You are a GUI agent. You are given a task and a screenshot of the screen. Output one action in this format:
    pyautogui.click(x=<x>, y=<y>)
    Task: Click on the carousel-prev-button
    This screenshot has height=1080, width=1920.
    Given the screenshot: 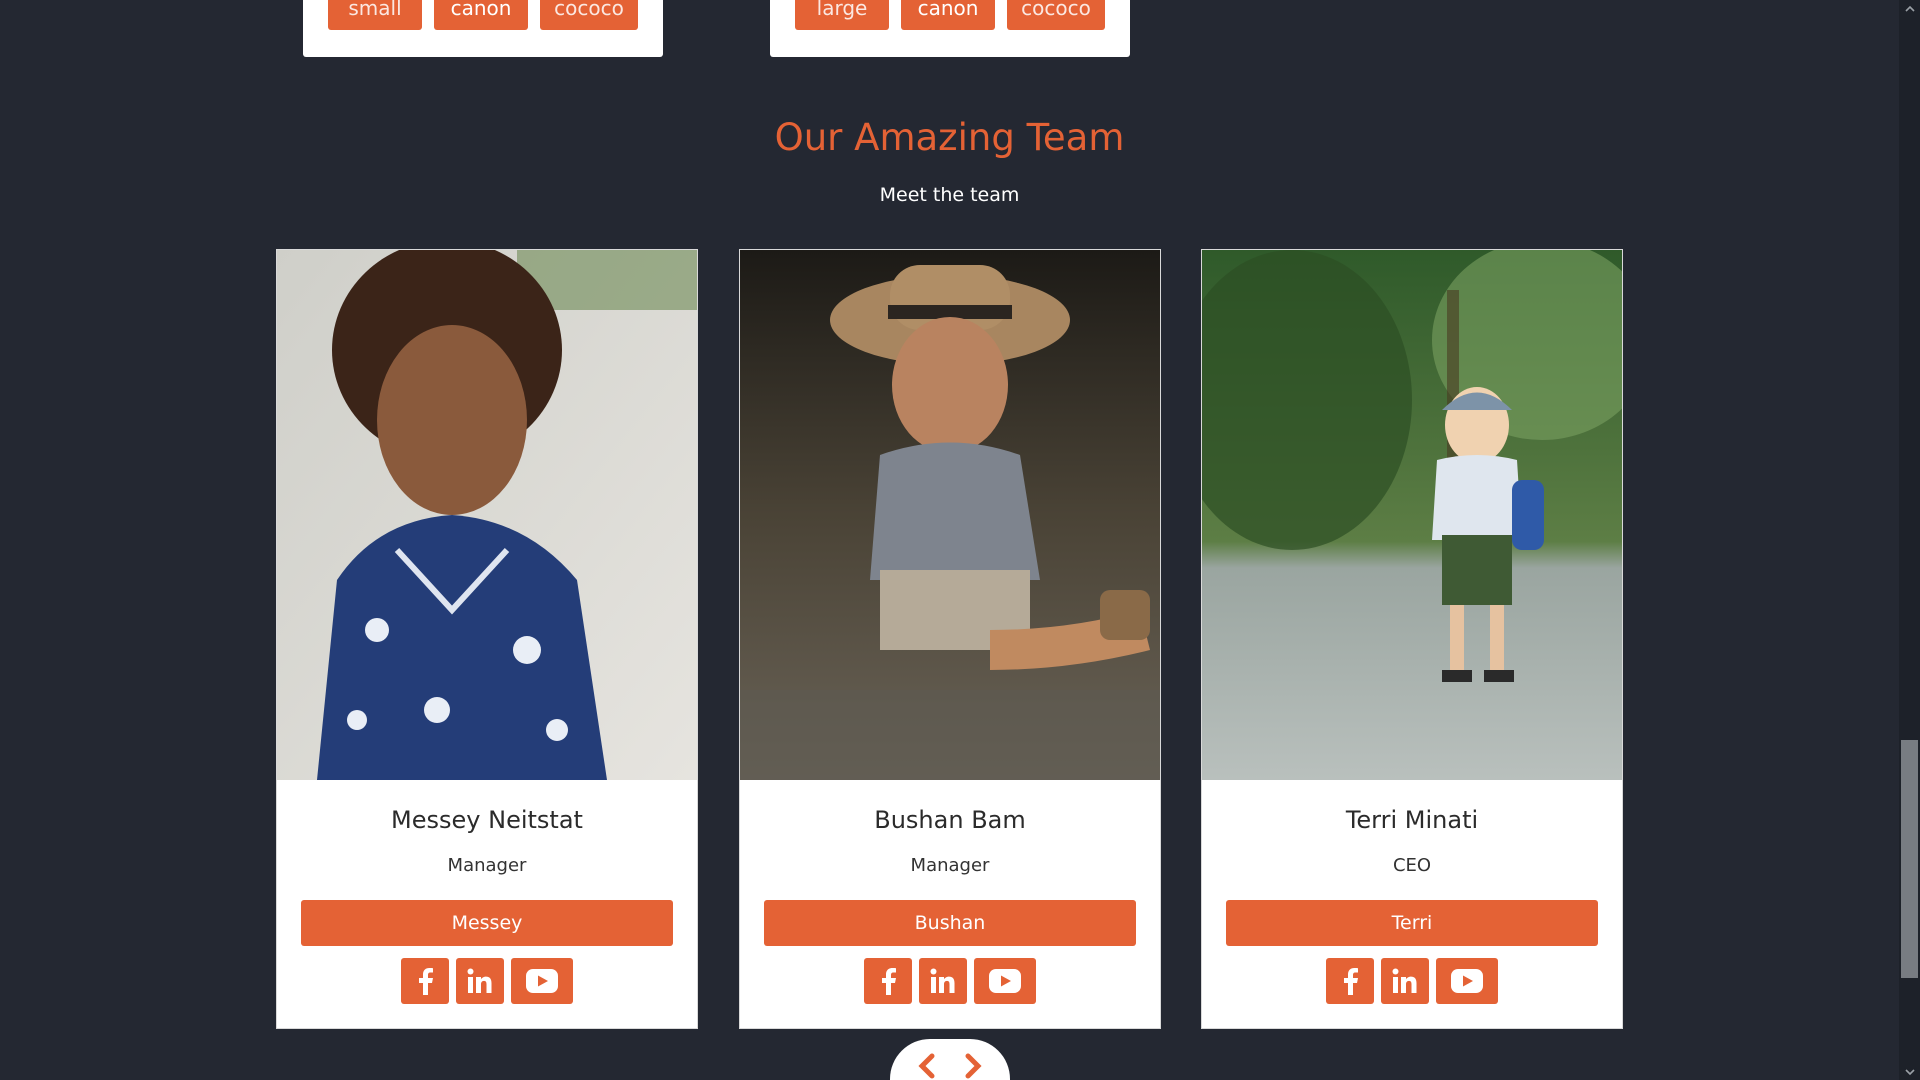 What is the action you would take?
    pyautogui.click(x=927, y=1066)
    